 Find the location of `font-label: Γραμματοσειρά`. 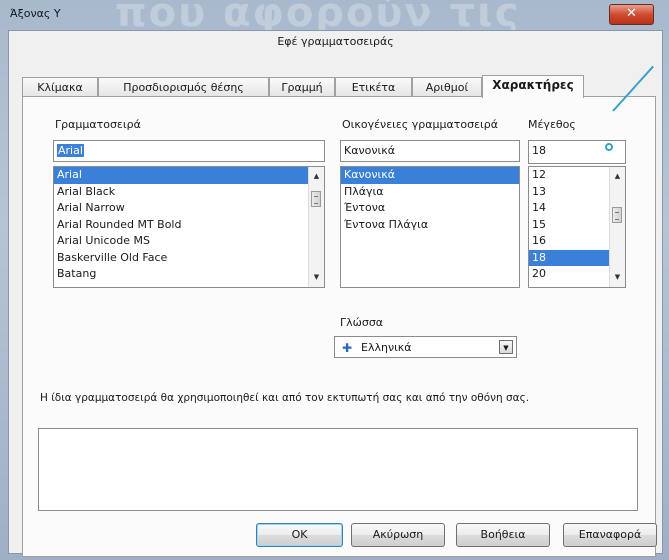

font-label: Γραμματοσειρά is located at coordinates (98, 124).